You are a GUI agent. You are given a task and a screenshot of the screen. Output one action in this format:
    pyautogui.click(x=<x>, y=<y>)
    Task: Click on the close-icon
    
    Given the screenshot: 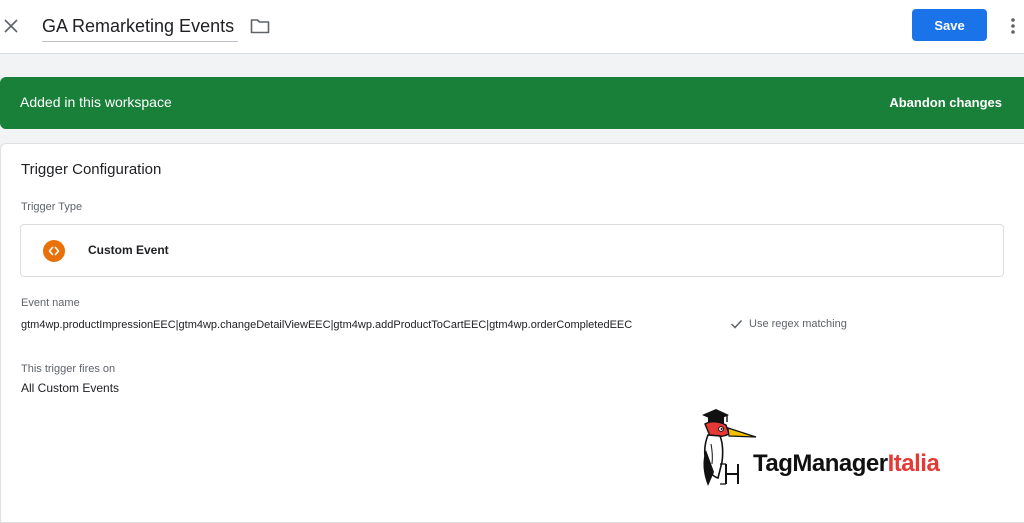 What is the action you would take?
    pyautogui.click(x=11, y=26)
    